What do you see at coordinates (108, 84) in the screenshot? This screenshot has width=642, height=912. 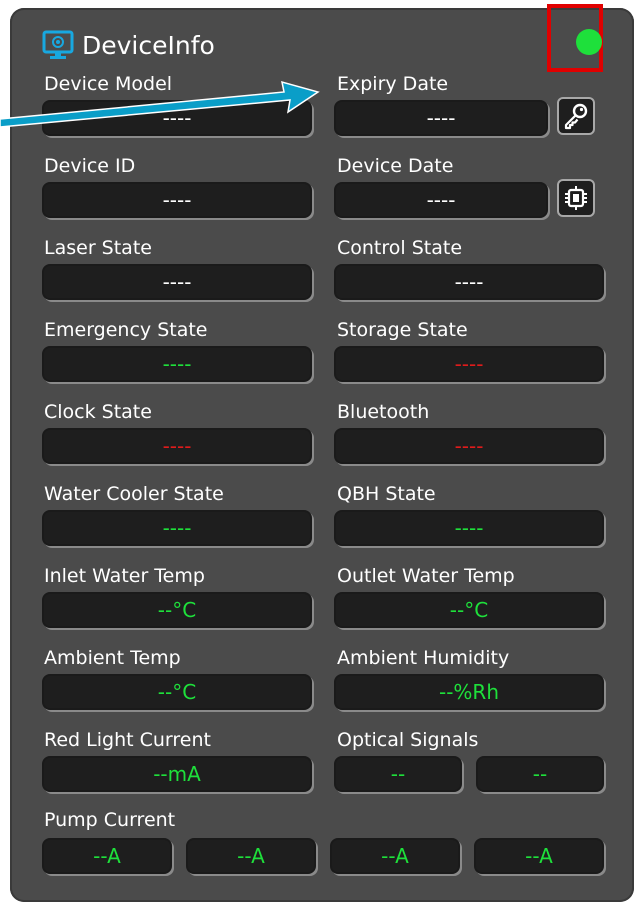 I see `device-model-label: Device Model` at bounding box center [108, 84].